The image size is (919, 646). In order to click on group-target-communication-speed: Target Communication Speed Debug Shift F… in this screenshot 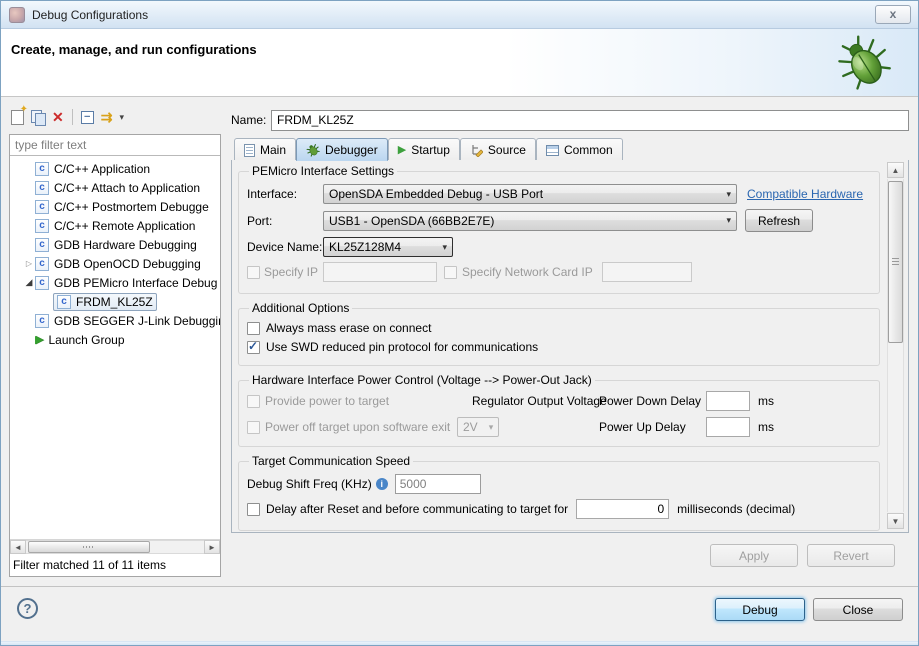, I will do `click(559, 492)`.